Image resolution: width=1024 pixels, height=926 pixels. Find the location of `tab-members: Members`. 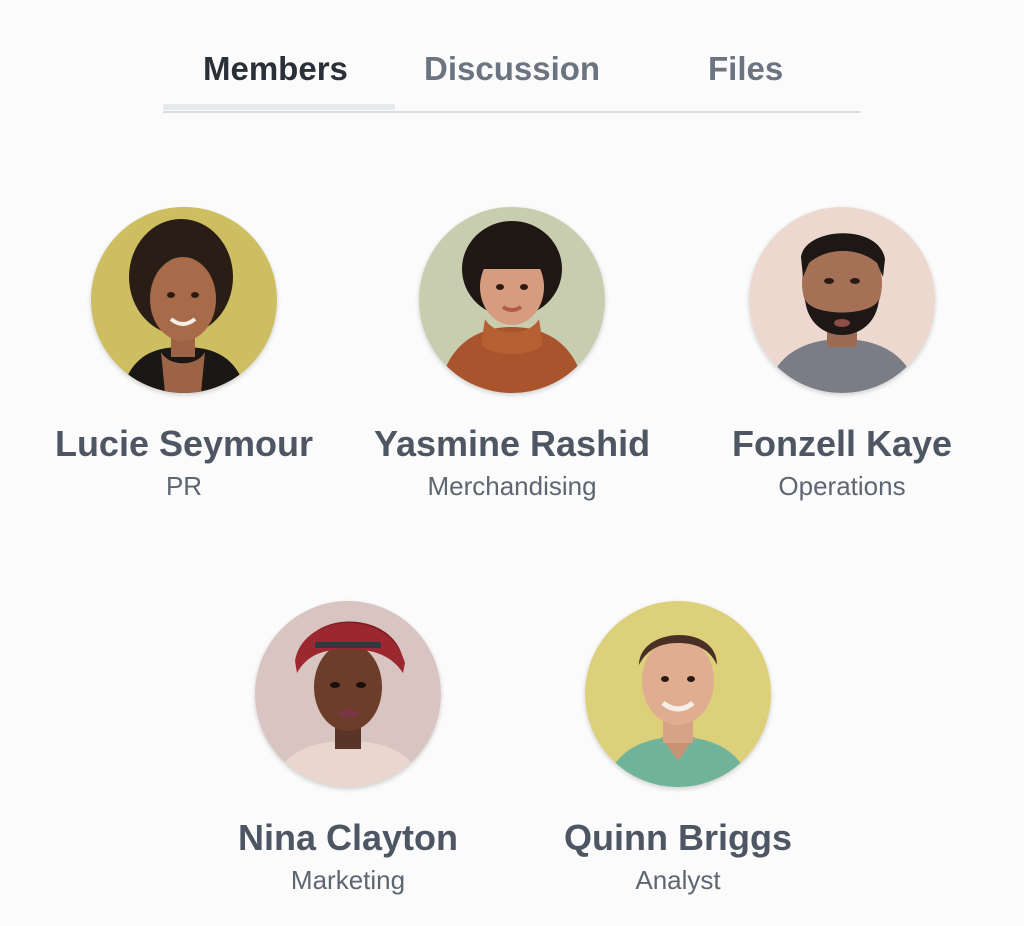

tab-members: Members is located at coordinates (275, 69).